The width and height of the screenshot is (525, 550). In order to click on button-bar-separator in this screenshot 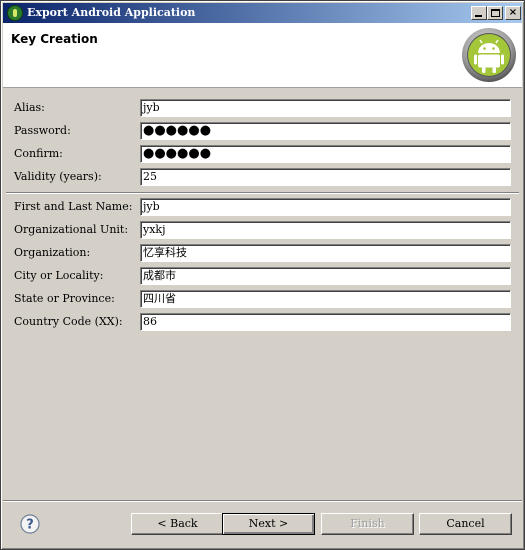, I will do `click(262, 501)`.